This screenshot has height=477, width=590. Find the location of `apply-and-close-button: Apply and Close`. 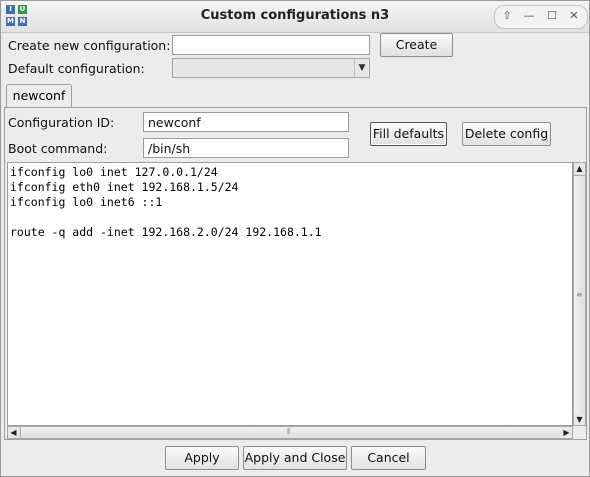

apply-and-close-button: Apply and Close is located at coordinates (295, 458).